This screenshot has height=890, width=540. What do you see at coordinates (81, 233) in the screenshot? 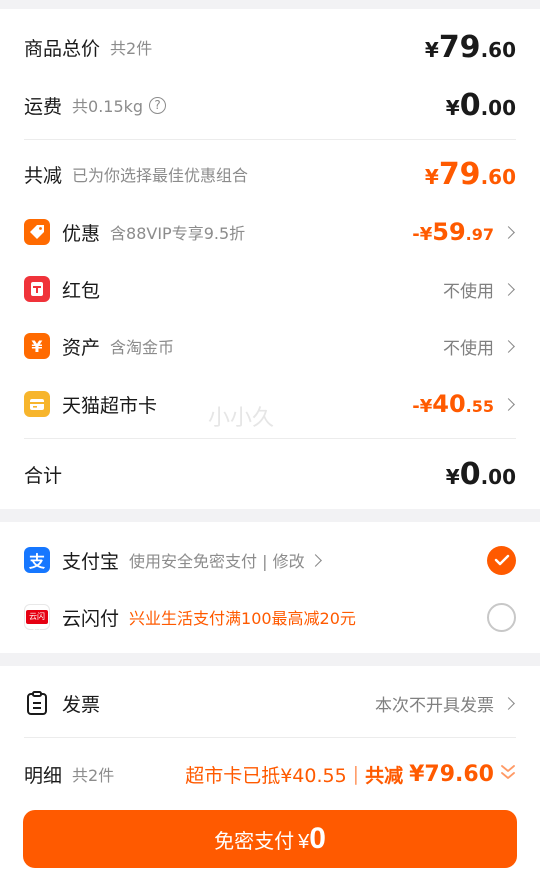
I see `discount-label: 优惠` at bounding box center [81, 233].